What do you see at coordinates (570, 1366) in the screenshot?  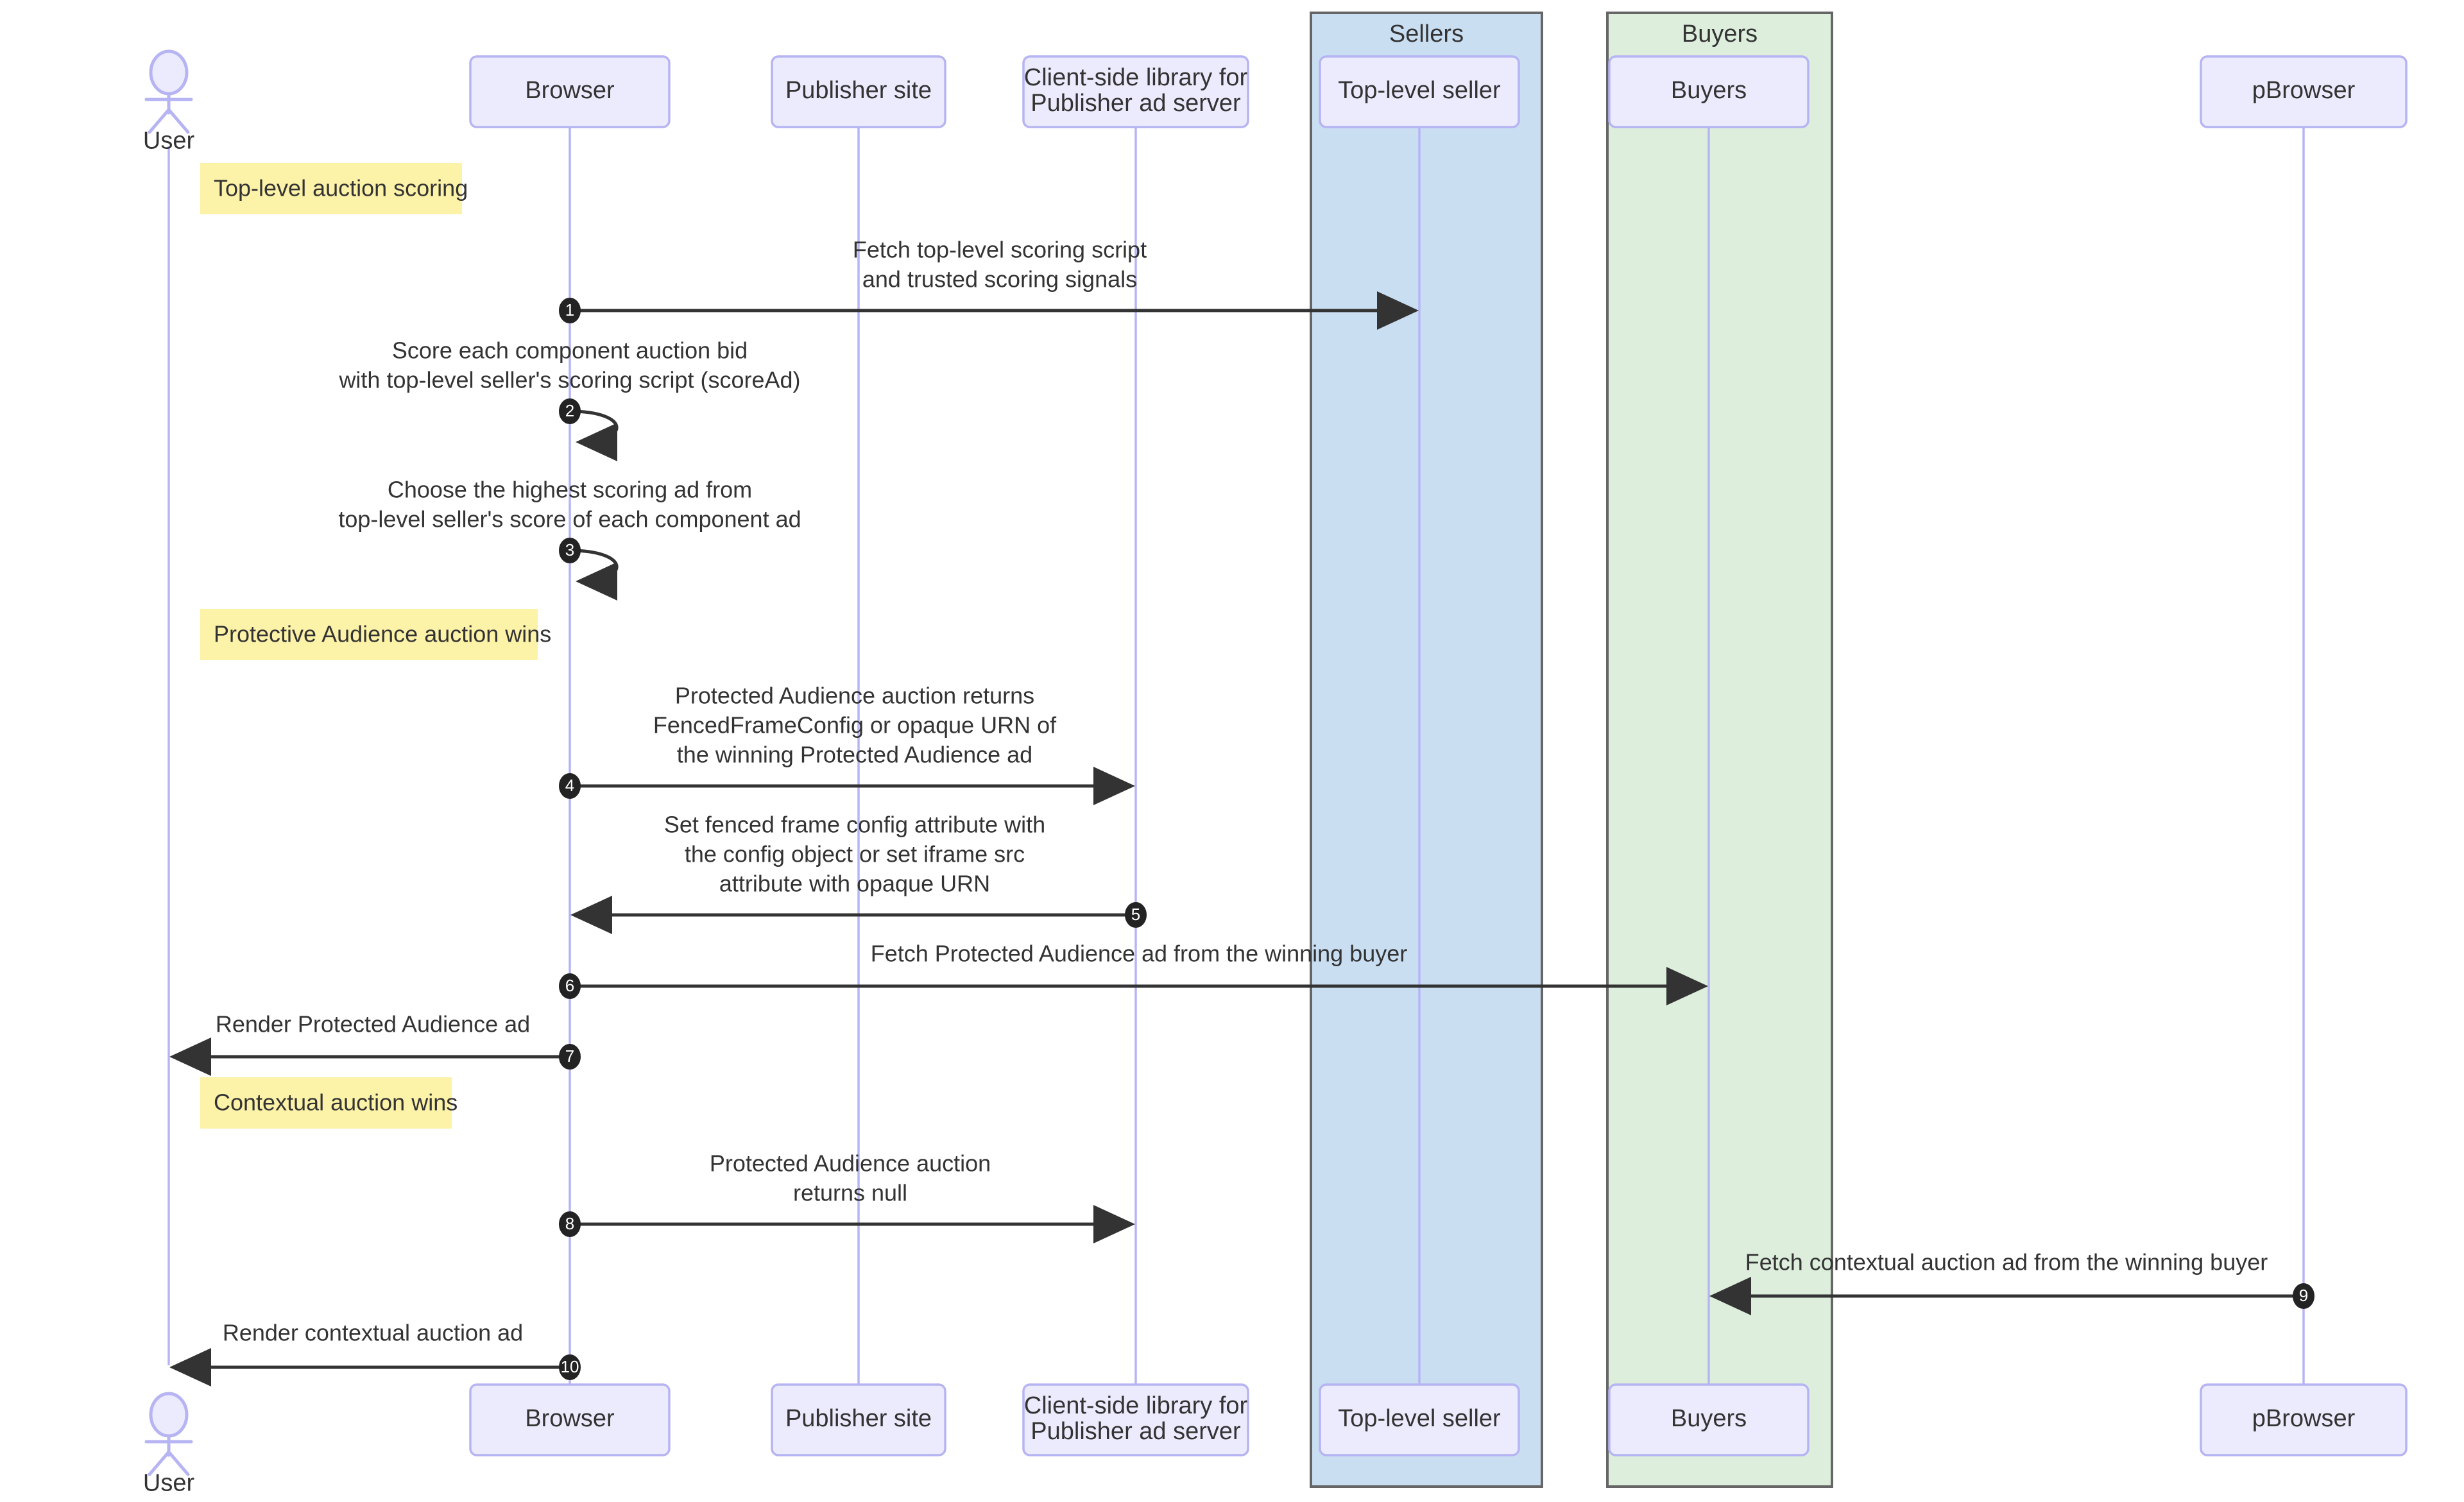 I see `sequence-number-10: 10` at bounding box center [570, 1366].